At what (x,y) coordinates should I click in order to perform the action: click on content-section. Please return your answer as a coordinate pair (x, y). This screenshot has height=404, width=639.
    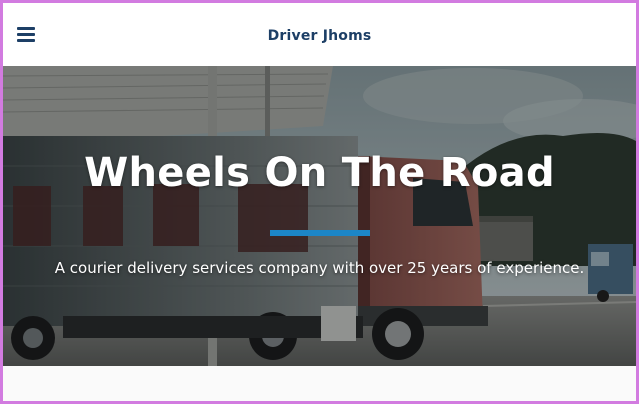
    Looking at the image, I should click on (319, 383).